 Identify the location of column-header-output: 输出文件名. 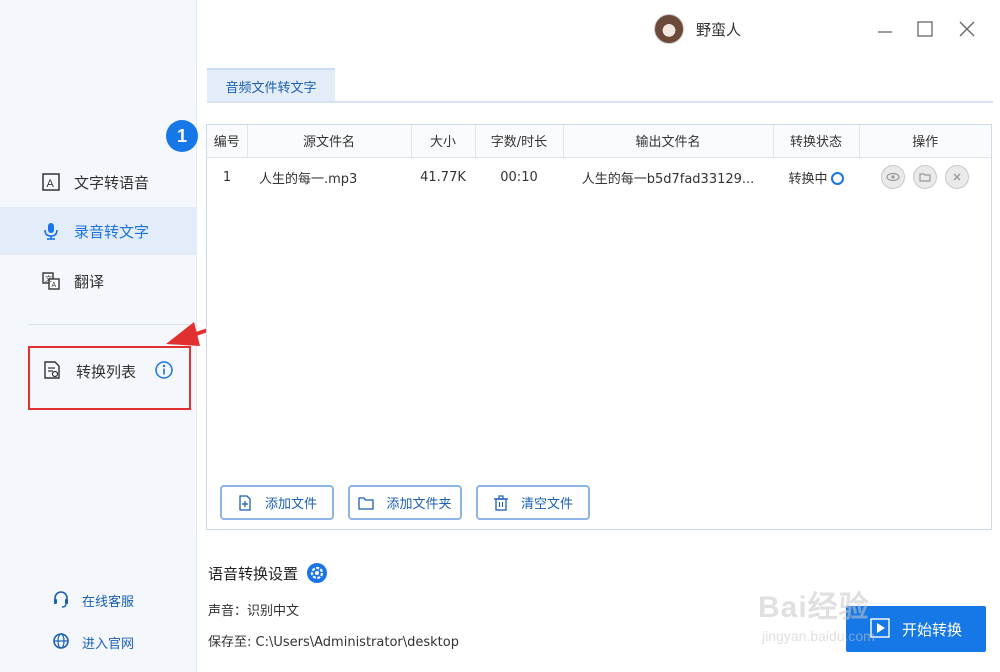
(668, 141).